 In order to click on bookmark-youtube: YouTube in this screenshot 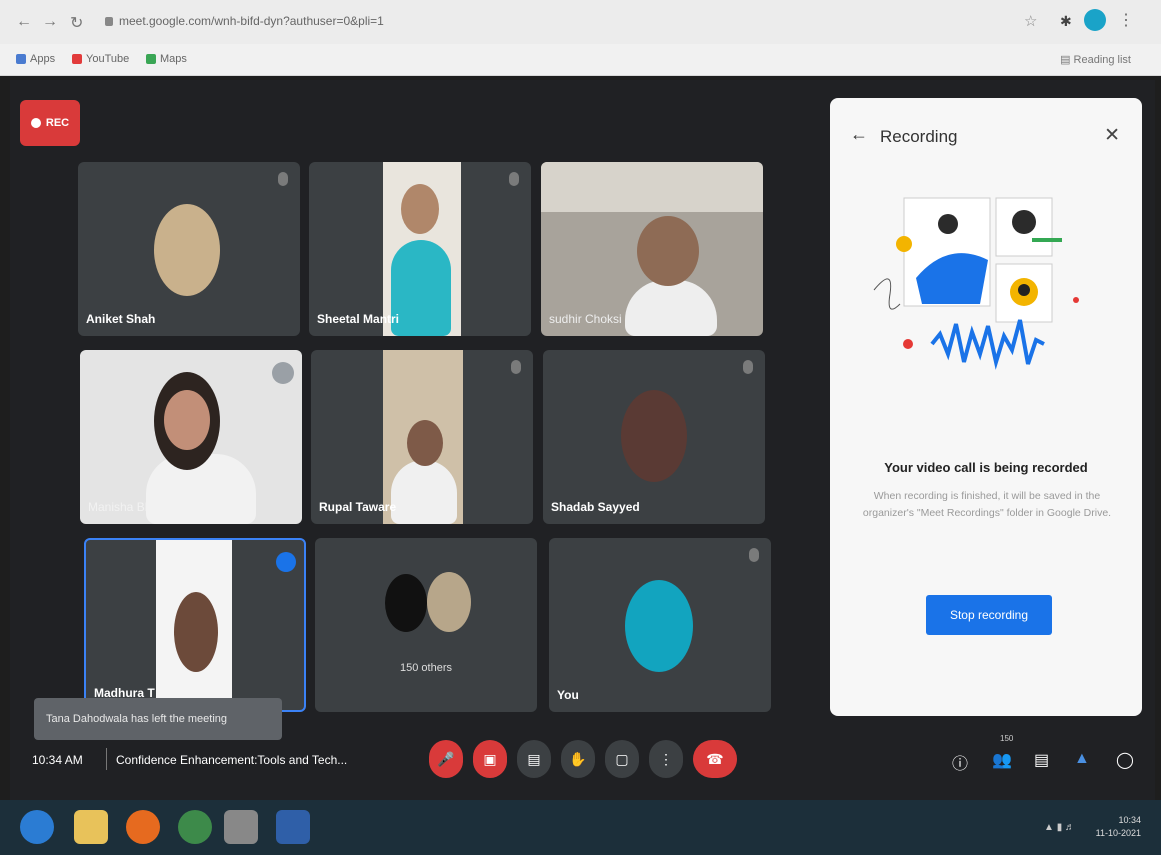, I will do `click(100, 59)`.